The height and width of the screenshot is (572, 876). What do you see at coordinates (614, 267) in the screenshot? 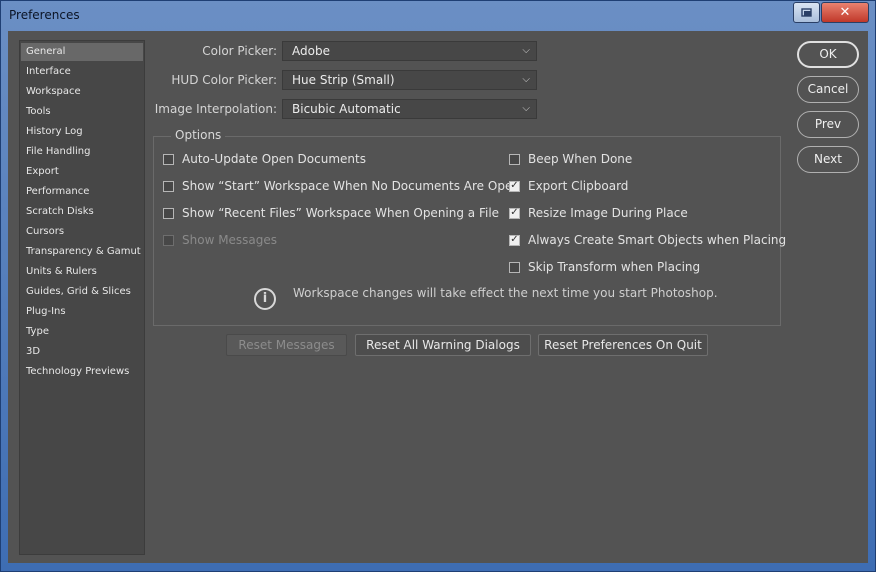
I see `checkbox-label: Skip Transform when Placing` at bounding box center [614, 267].